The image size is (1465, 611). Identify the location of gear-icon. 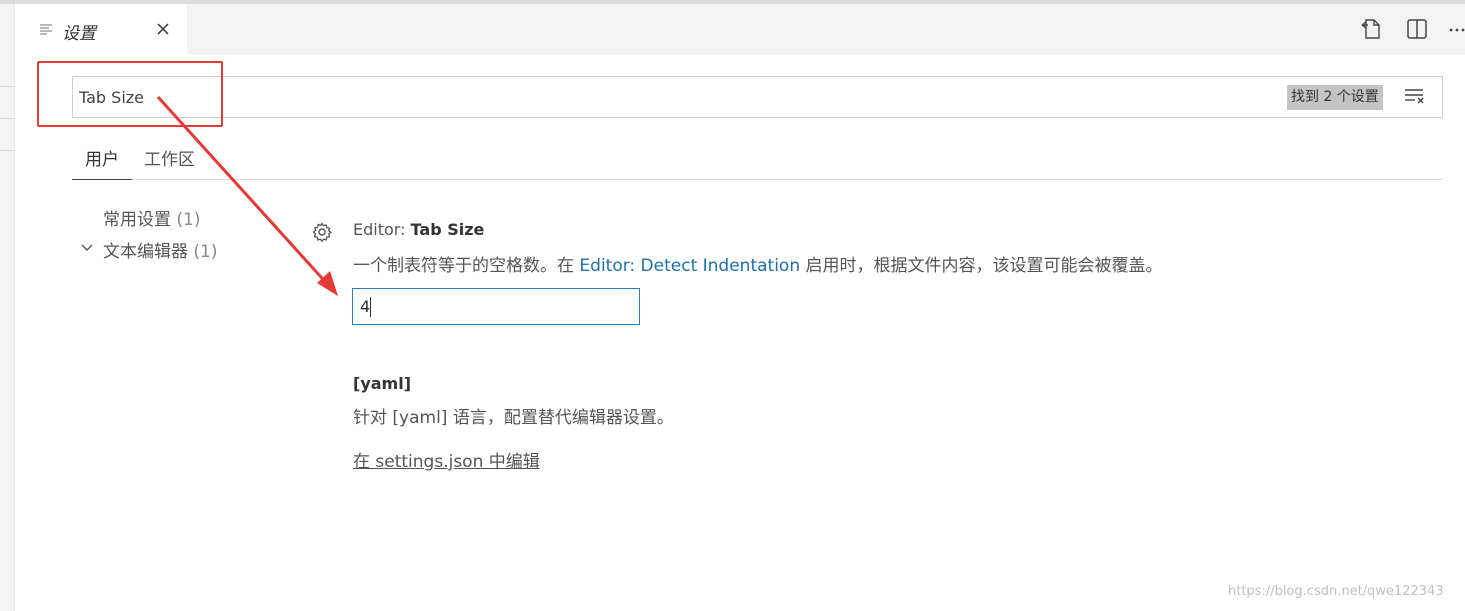
(322, 232).